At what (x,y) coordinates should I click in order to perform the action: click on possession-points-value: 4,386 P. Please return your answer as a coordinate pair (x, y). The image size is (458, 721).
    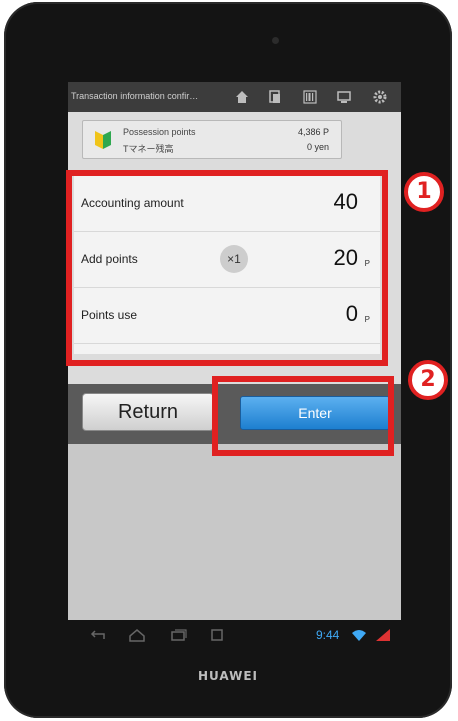
    Looking at the image, I should click on (313, 132).